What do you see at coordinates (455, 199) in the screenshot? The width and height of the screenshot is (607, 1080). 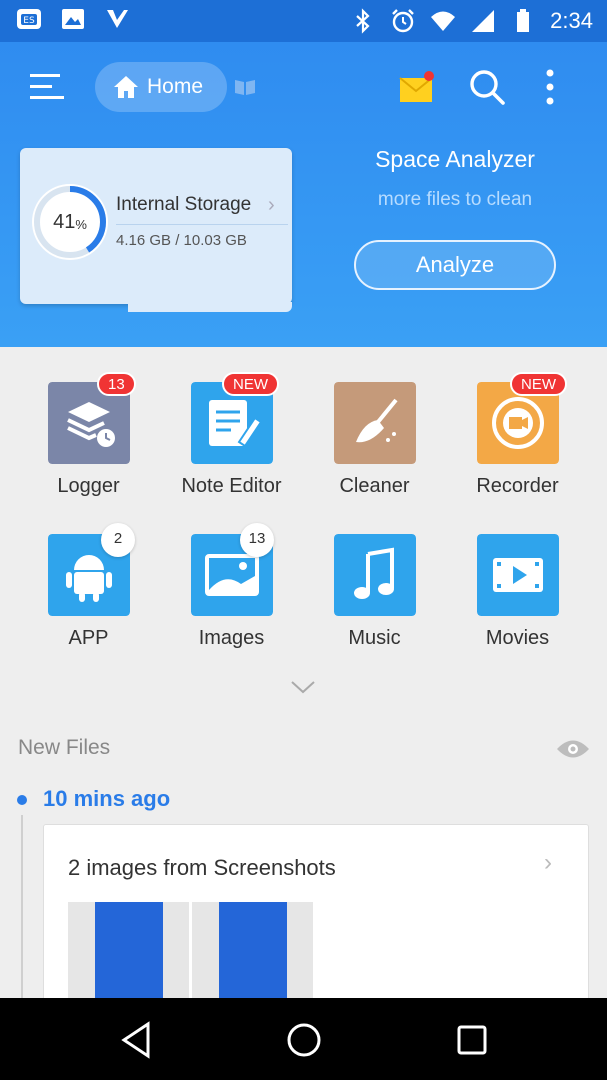 I see `space-analyzer-subtitle: more files to clean` at bounding box center [455, 199].